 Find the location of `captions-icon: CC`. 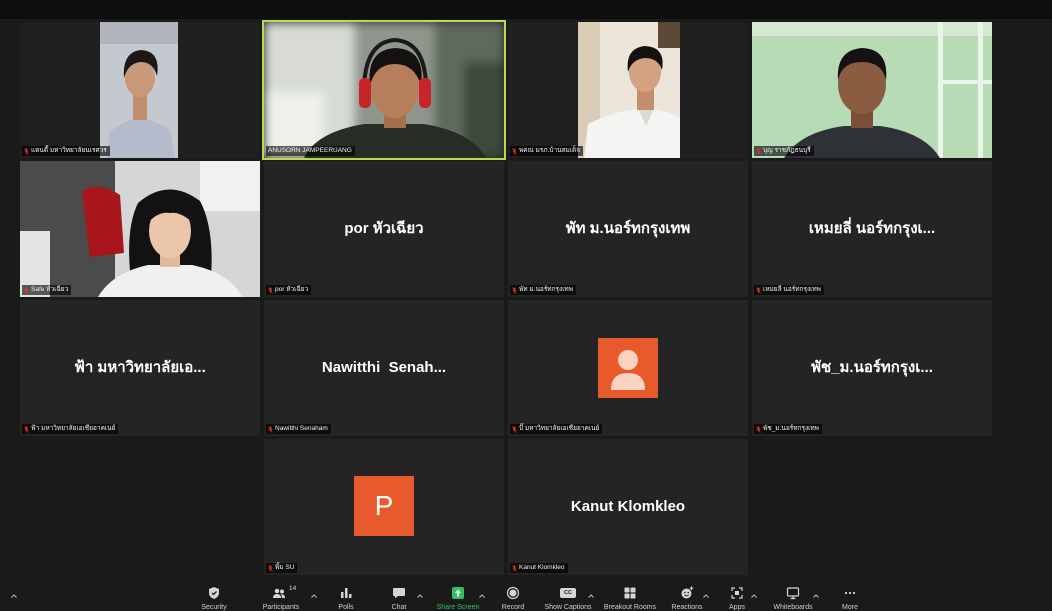

captions-icon: CC is located at coordinates (568, 593).